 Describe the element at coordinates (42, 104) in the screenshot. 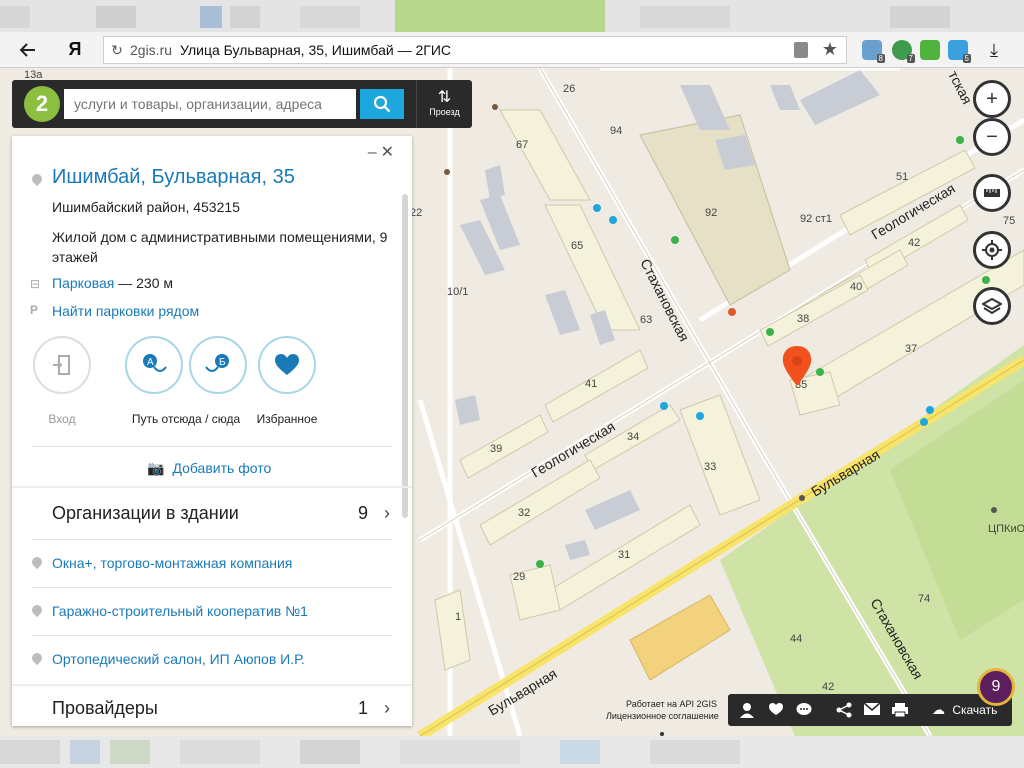

I see `2gis-logo: 2` at that location.